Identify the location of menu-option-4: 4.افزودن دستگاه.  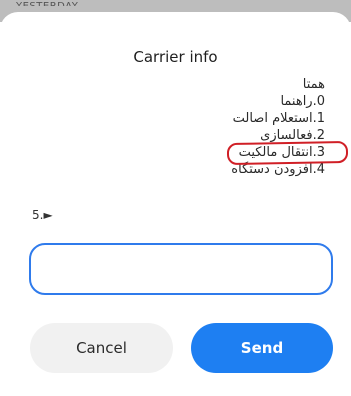
(278, 169).